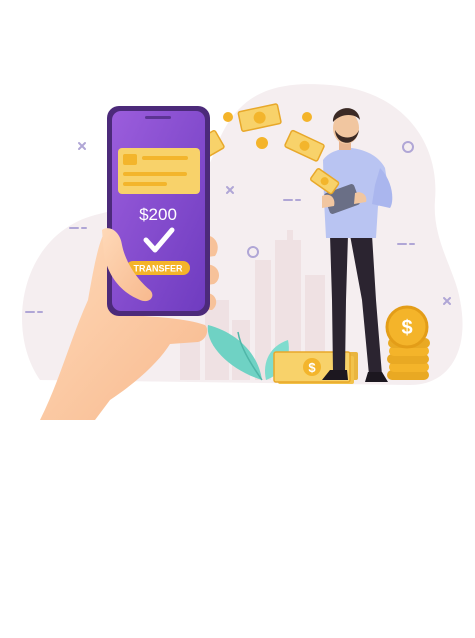 The image size is (475, 638). I want to click on dollar-coin-icon: $, so click(407, 327).